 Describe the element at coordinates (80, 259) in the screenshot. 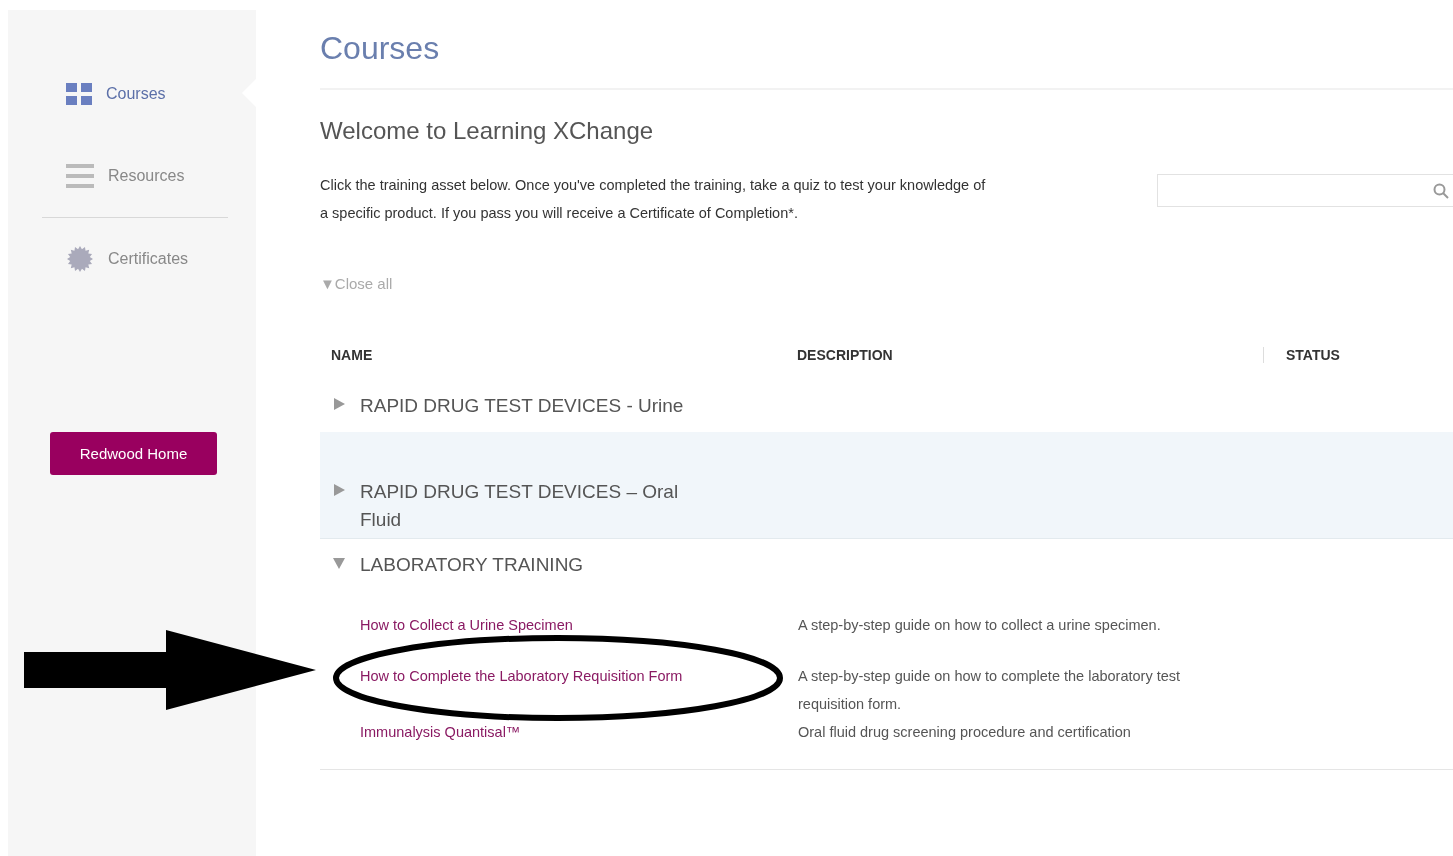

I see `seal-icon` at that location.